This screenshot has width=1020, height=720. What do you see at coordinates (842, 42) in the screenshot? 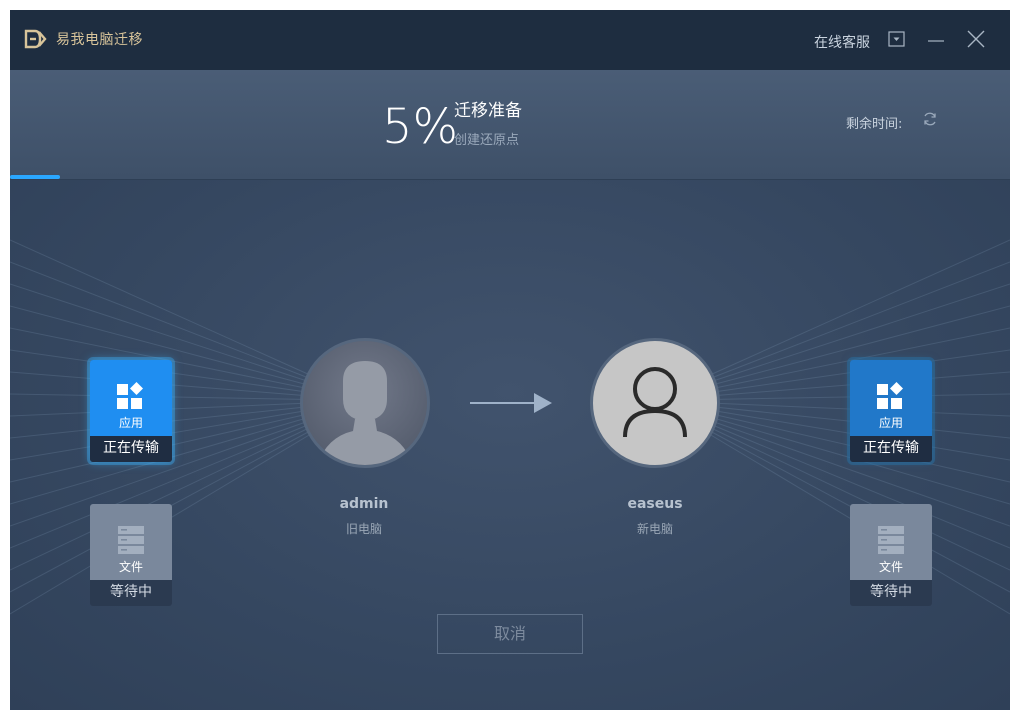
I see `online-service-link: 在线客服` at bounding box center [842, 42].